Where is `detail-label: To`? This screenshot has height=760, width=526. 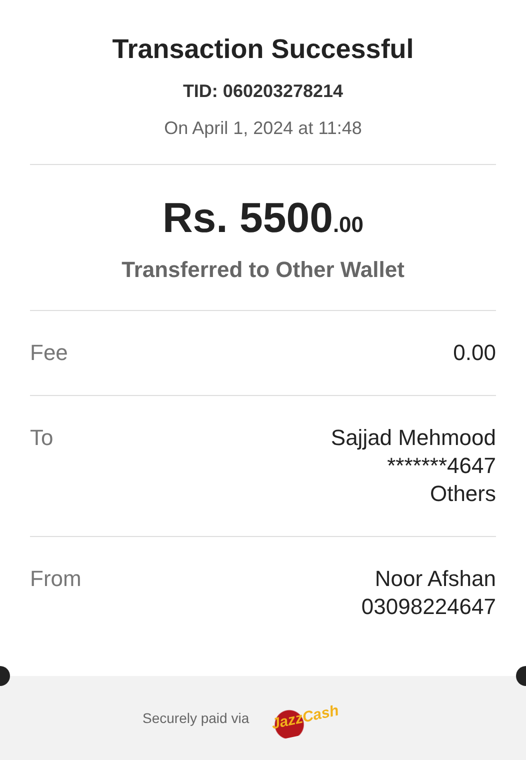
detail-label: To is located at coordinates (42, 438).